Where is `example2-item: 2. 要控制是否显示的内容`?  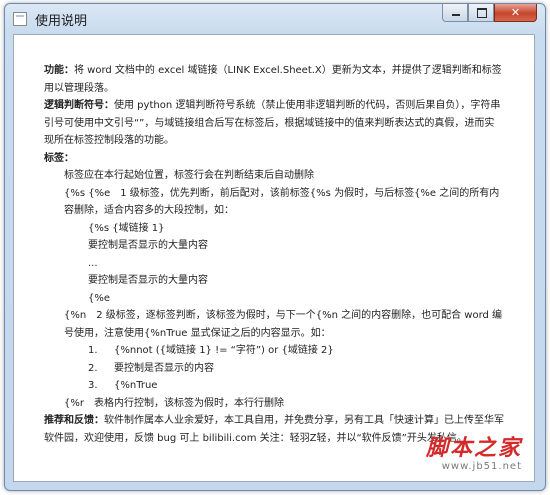 example2-item: 2. 要控制是否显示的内容 is located at coordinates (274, 369).